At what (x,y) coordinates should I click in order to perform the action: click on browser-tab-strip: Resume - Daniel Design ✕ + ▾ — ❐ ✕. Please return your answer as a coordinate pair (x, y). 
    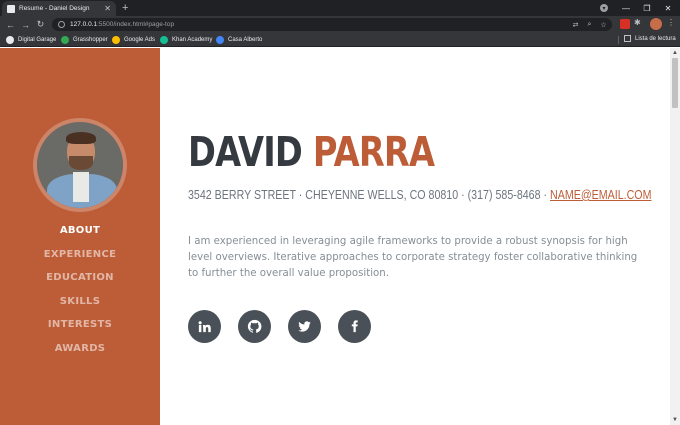
    Looking at the image, I should click on (340, 8).